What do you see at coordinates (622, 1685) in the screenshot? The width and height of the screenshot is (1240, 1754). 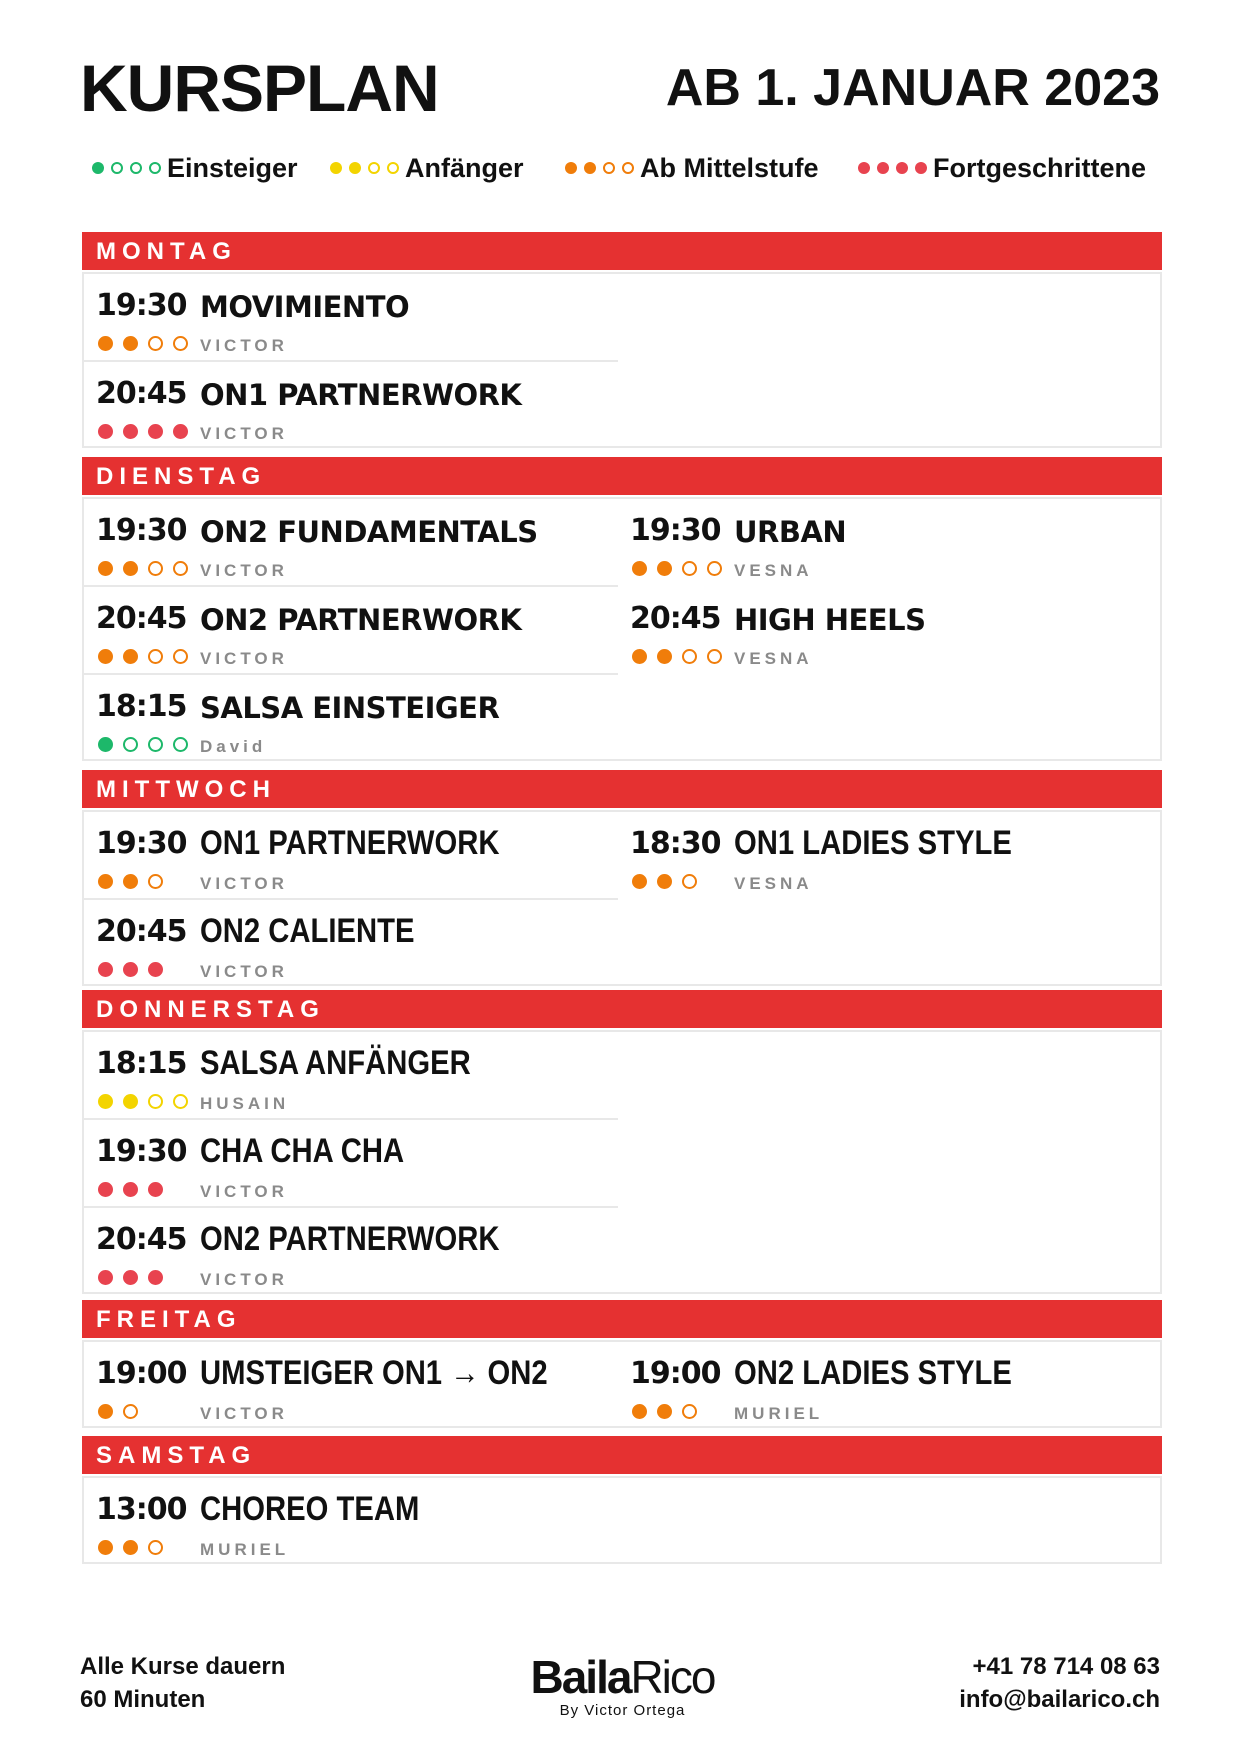 I see `bailarico-logo: BailaRico By Victor Ortega` at bounding box center [622, 1685].